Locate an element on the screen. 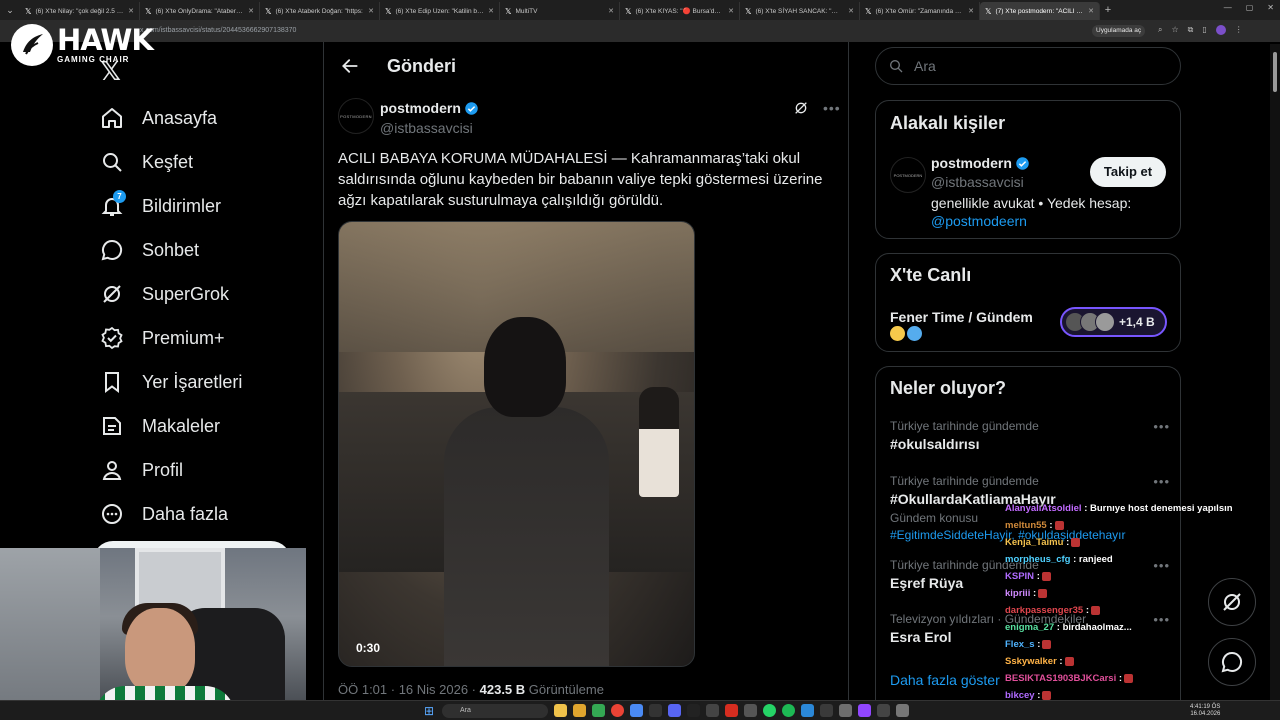 This screenshot has width=1280, height=720. browser-tab: 𝕏 (7) X'te postmodern: "ACILI BA ✕ is located at coordinates (1040, 11).